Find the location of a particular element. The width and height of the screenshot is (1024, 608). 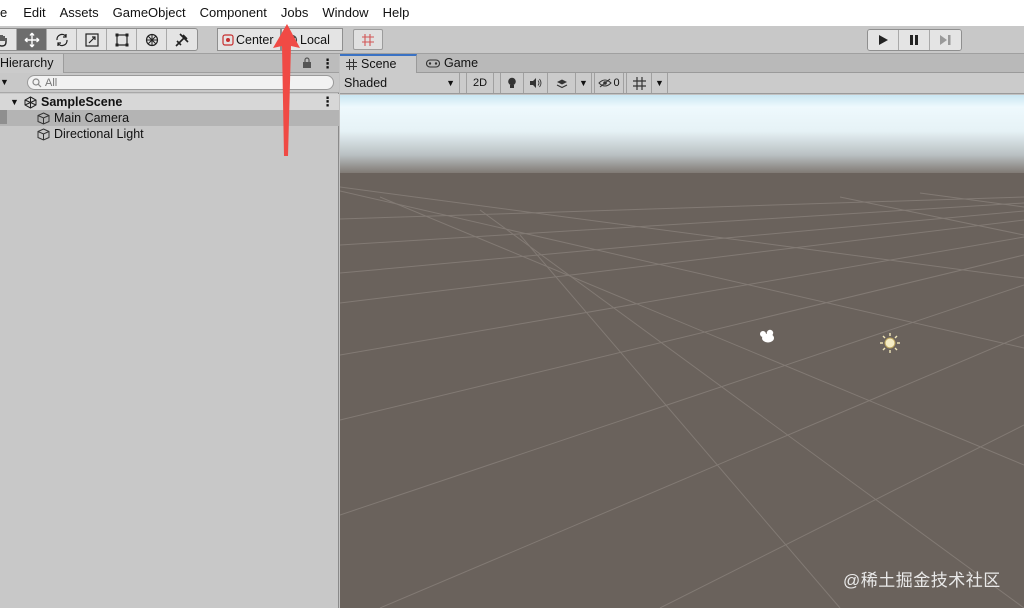

panel-edge-strip is located at coordinates (3, 117).